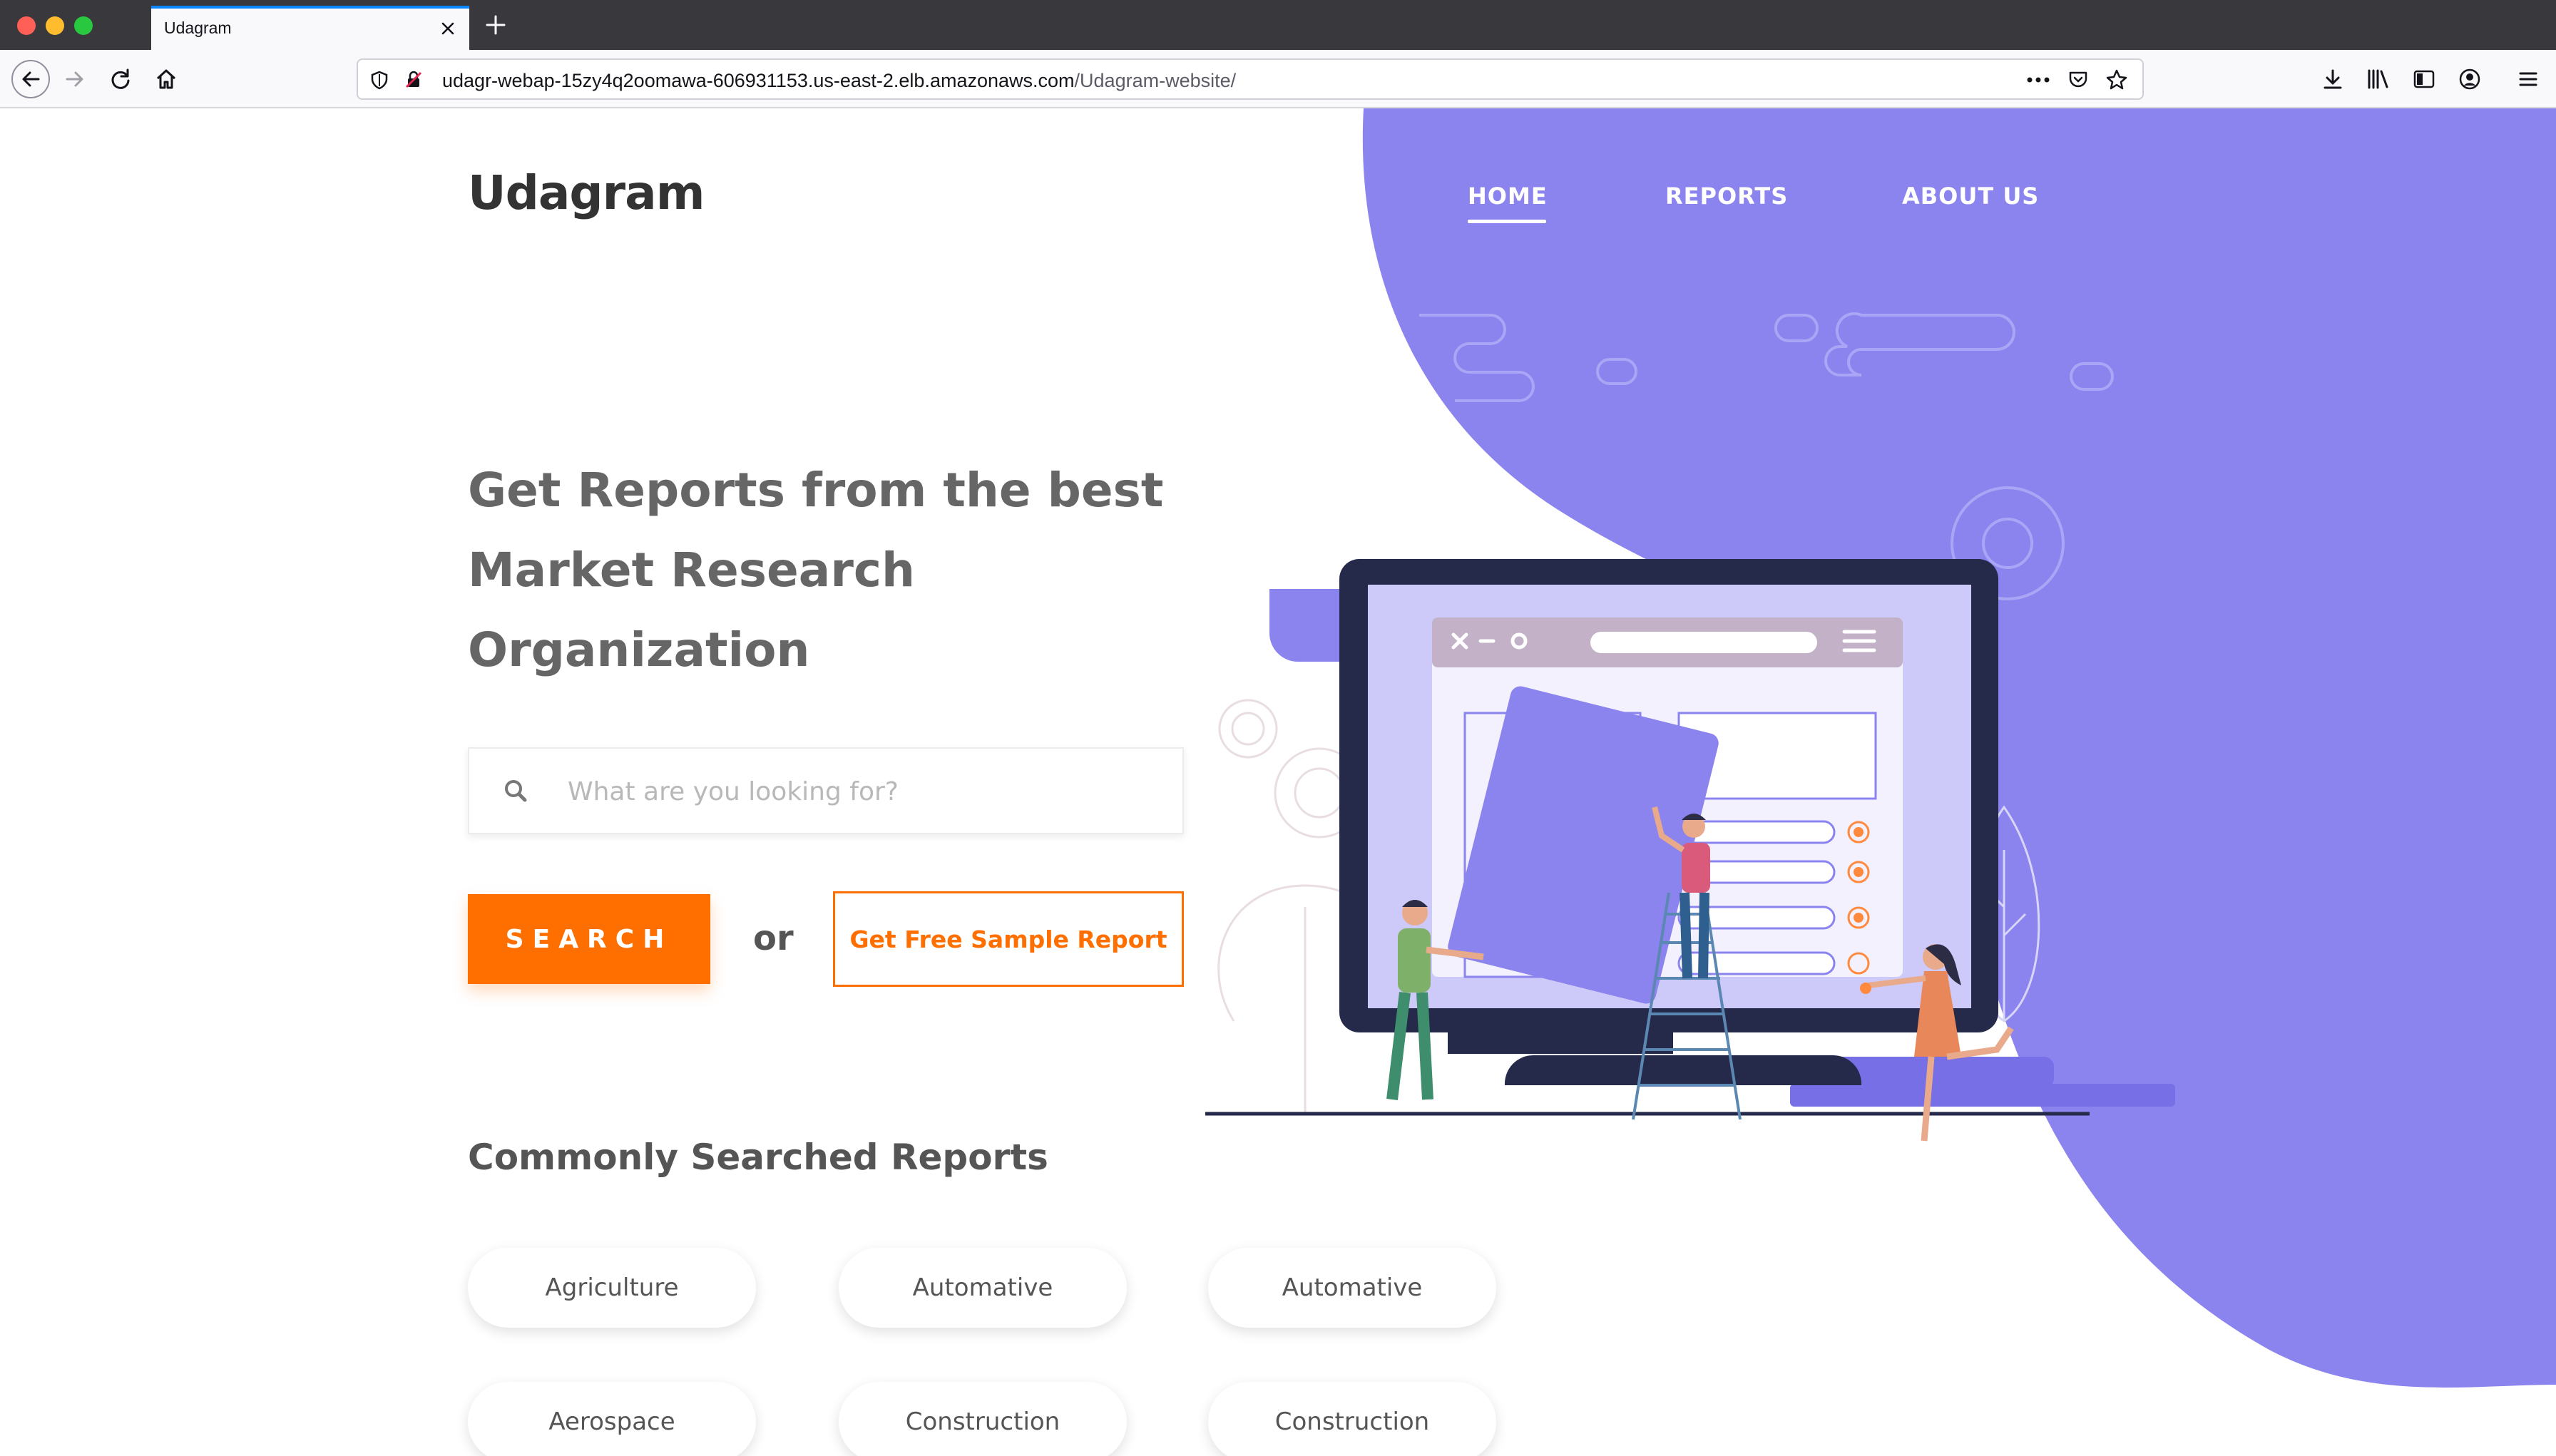 This screenshot has height=1456, width=2556. Describe the element at coordinates (74, 79) in the screenshot. I see `forward-icon` at that location.